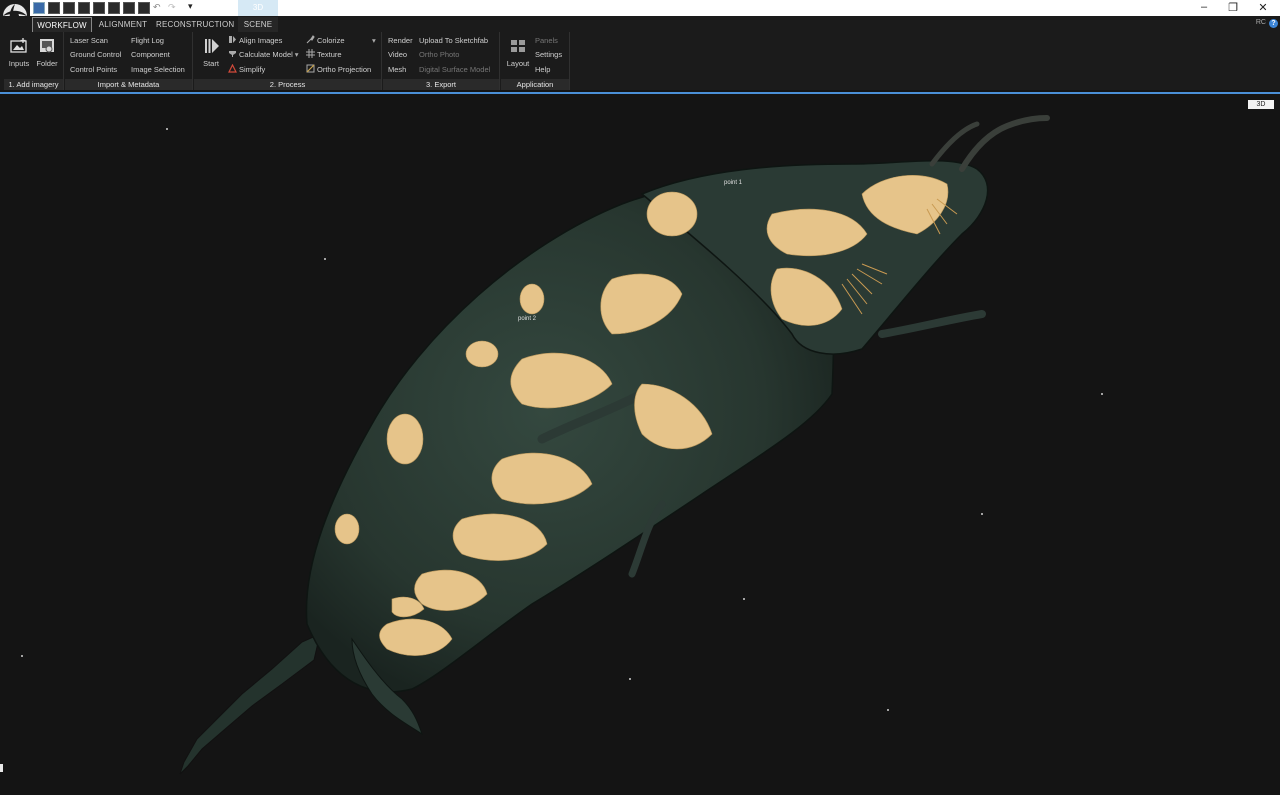  I want to click on simplify-button: Simplify, so click(247, 69).